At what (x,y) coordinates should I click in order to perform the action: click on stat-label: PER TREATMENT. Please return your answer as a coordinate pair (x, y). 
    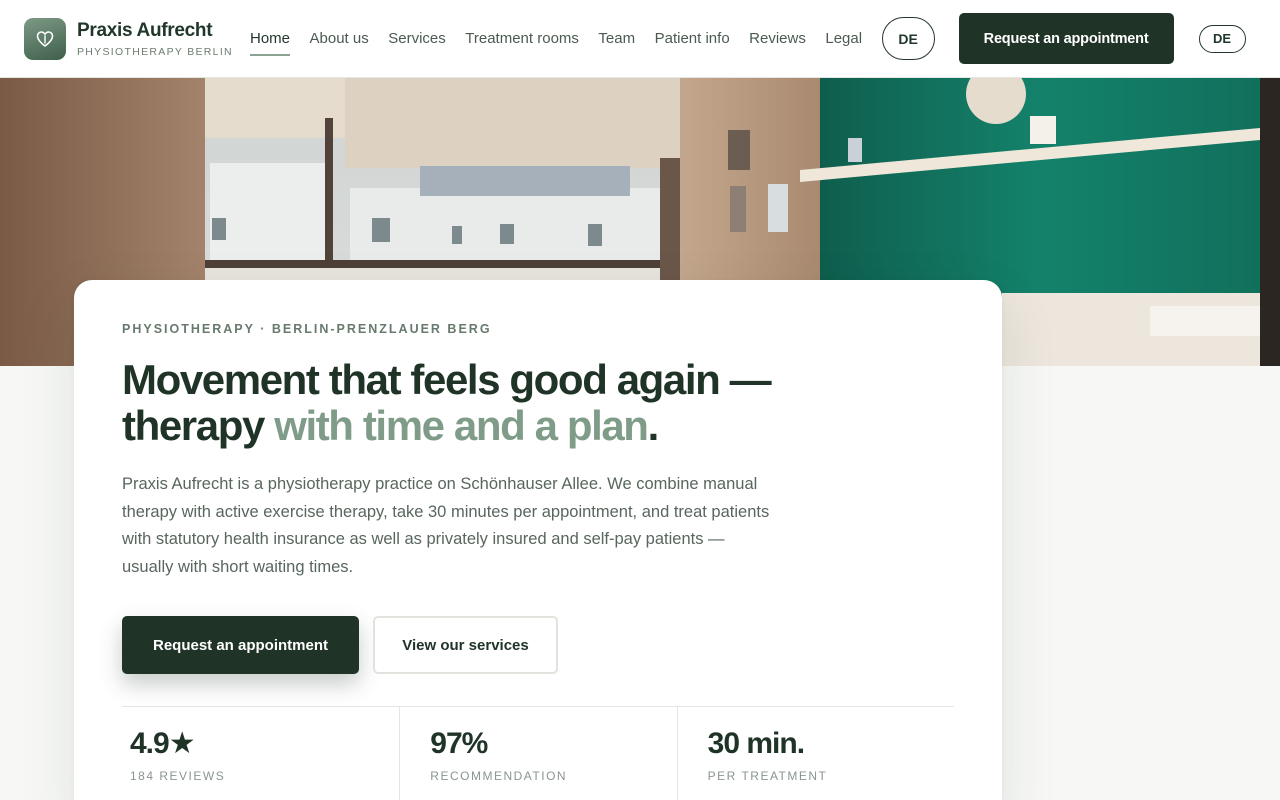
    Looking at the image, I should click on (767, 776).